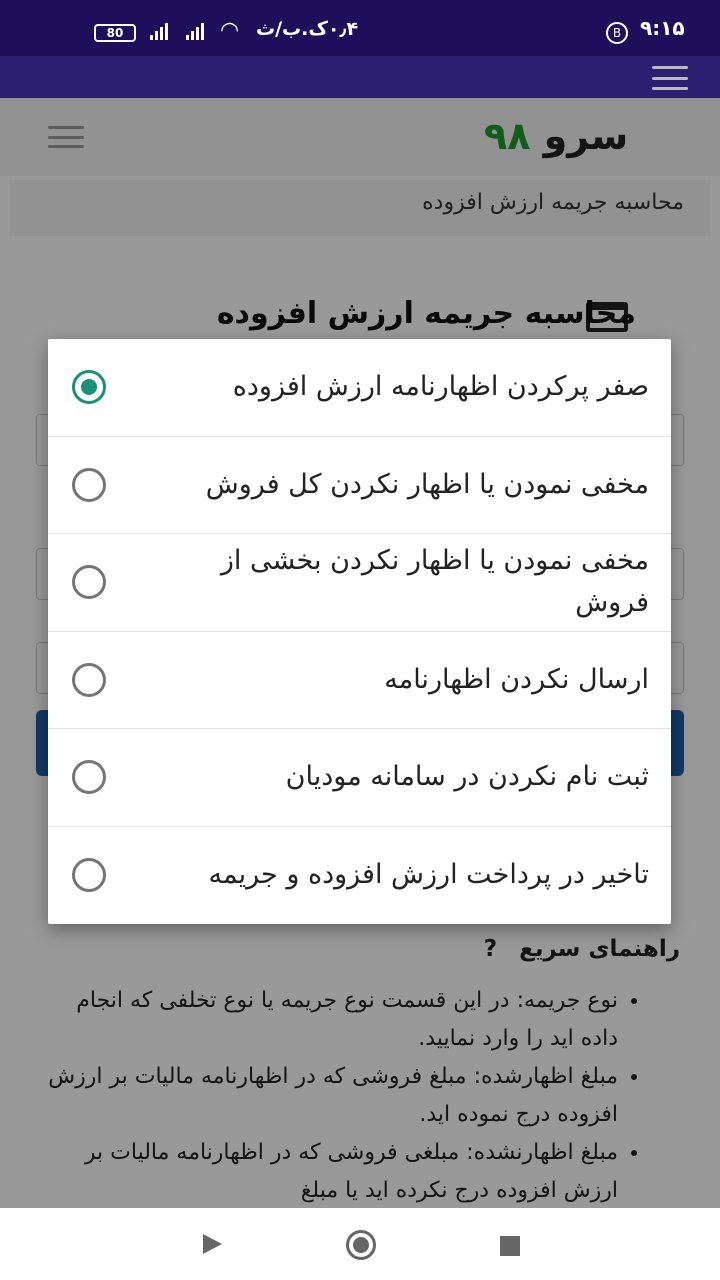 The height and width of the screenshot is (1280, 720). I want to click on system-nav-bar, so click(360, 1244).